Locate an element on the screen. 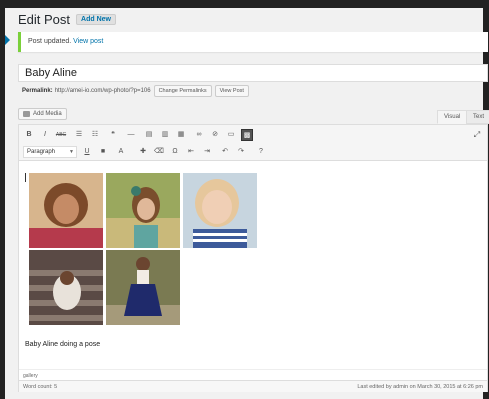 The width and height of the screenshot is (489, 399). notice-text: Post updated. is located at coordinates (50, 41).